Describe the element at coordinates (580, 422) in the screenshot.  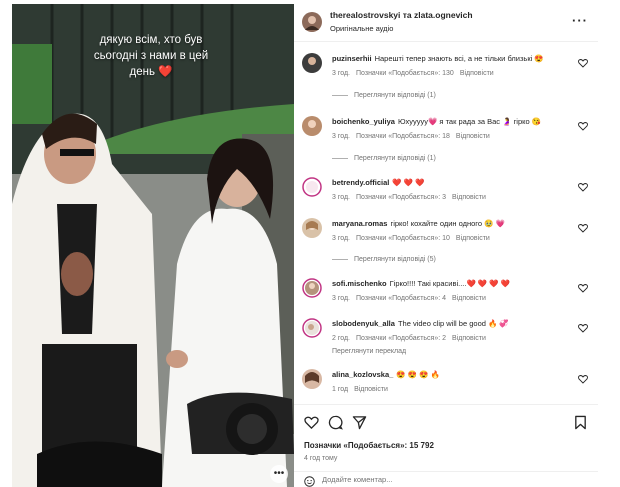
I see `bookmark-icon` at that location.